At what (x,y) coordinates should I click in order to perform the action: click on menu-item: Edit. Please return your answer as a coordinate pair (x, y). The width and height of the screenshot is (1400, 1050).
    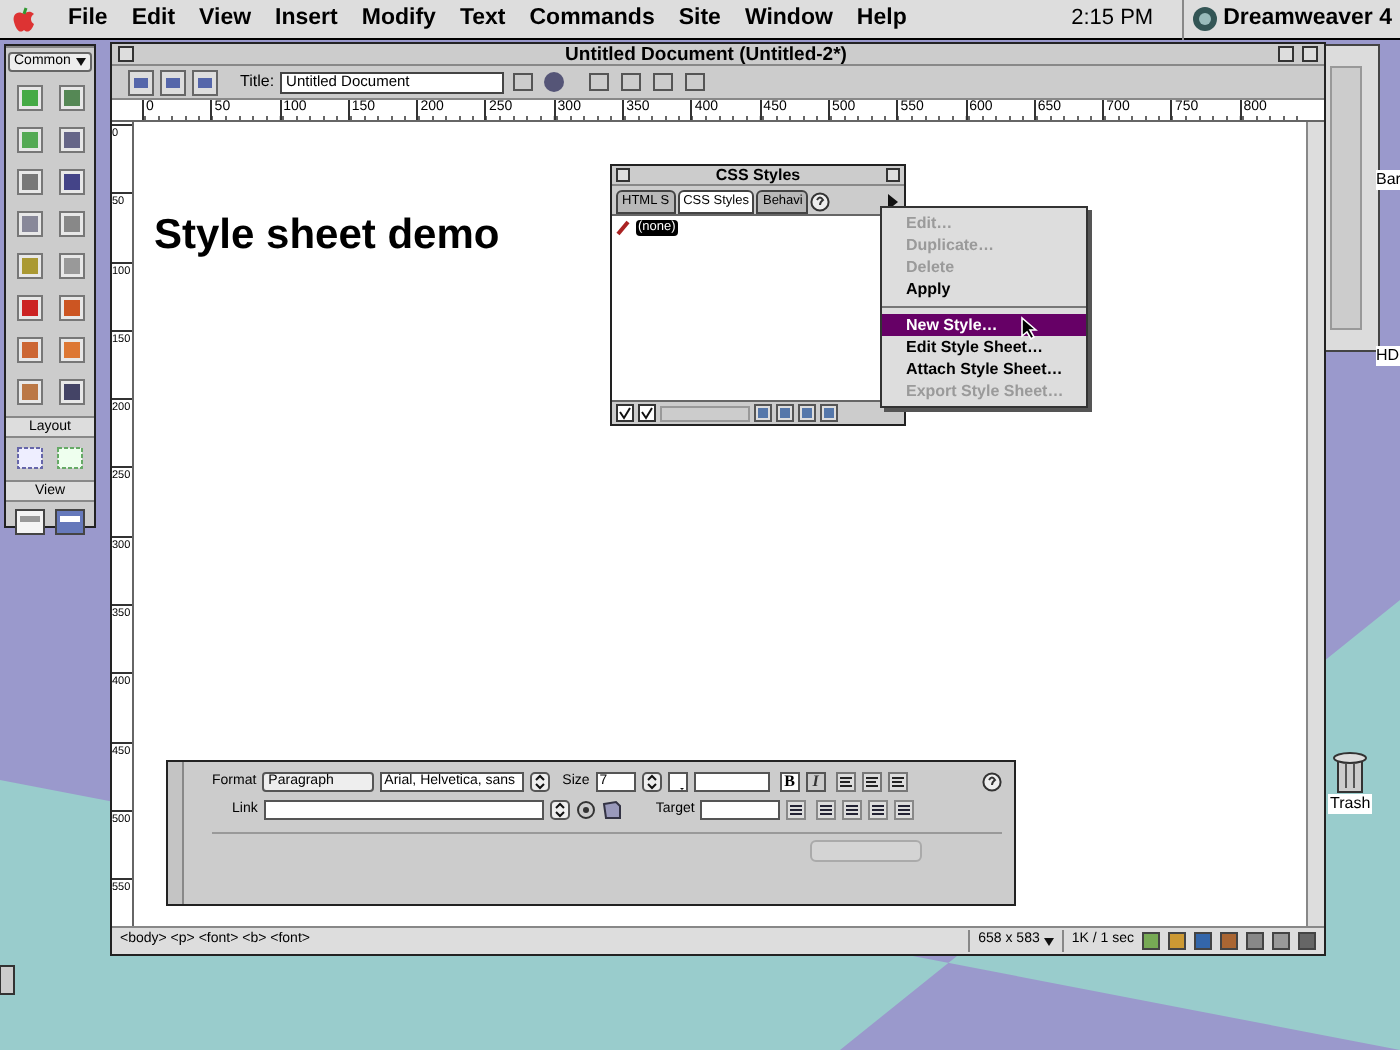
    Looking at the image, I should click on (153, 19).